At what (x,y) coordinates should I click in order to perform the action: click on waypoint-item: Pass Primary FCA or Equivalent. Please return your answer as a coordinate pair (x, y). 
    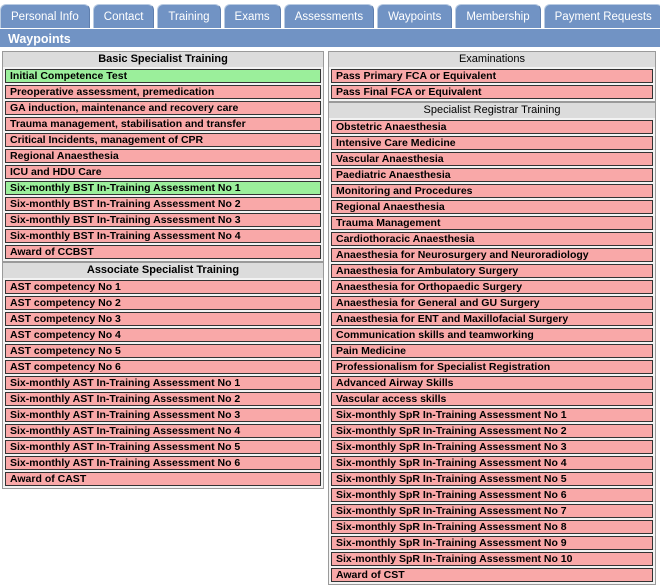
    Looking at the image, I should click on (492, 76).